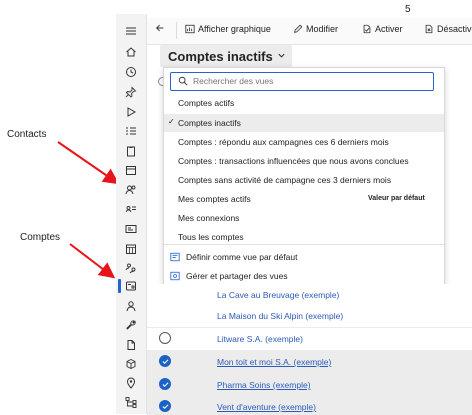  Describe the element at coordinates (304, 218) in the screenshot. I see `view-option: Mes connexions` at that location.